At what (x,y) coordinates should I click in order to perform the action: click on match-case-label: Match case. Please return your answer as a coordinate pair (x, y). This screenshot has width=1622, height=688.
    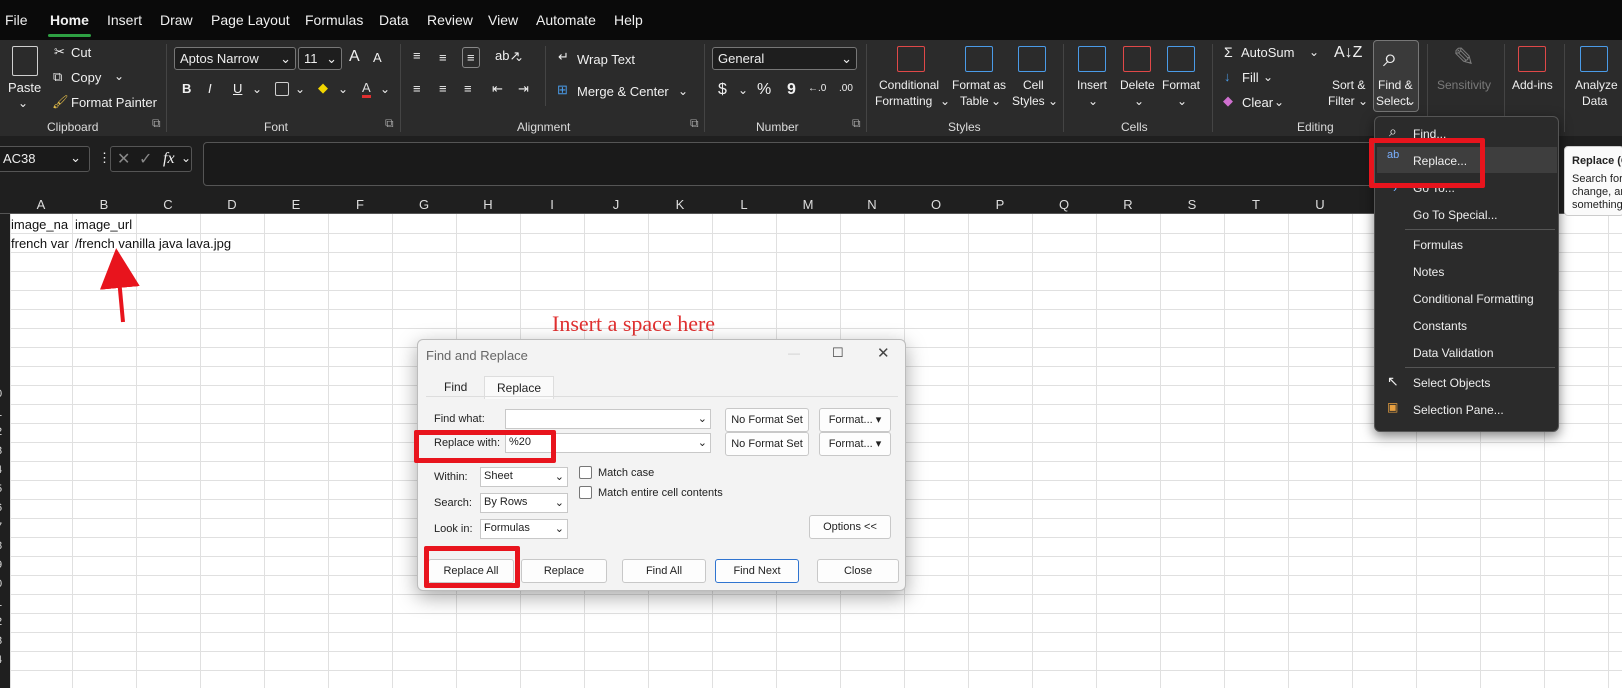
    Looking at the image, I should click on (626, 473).